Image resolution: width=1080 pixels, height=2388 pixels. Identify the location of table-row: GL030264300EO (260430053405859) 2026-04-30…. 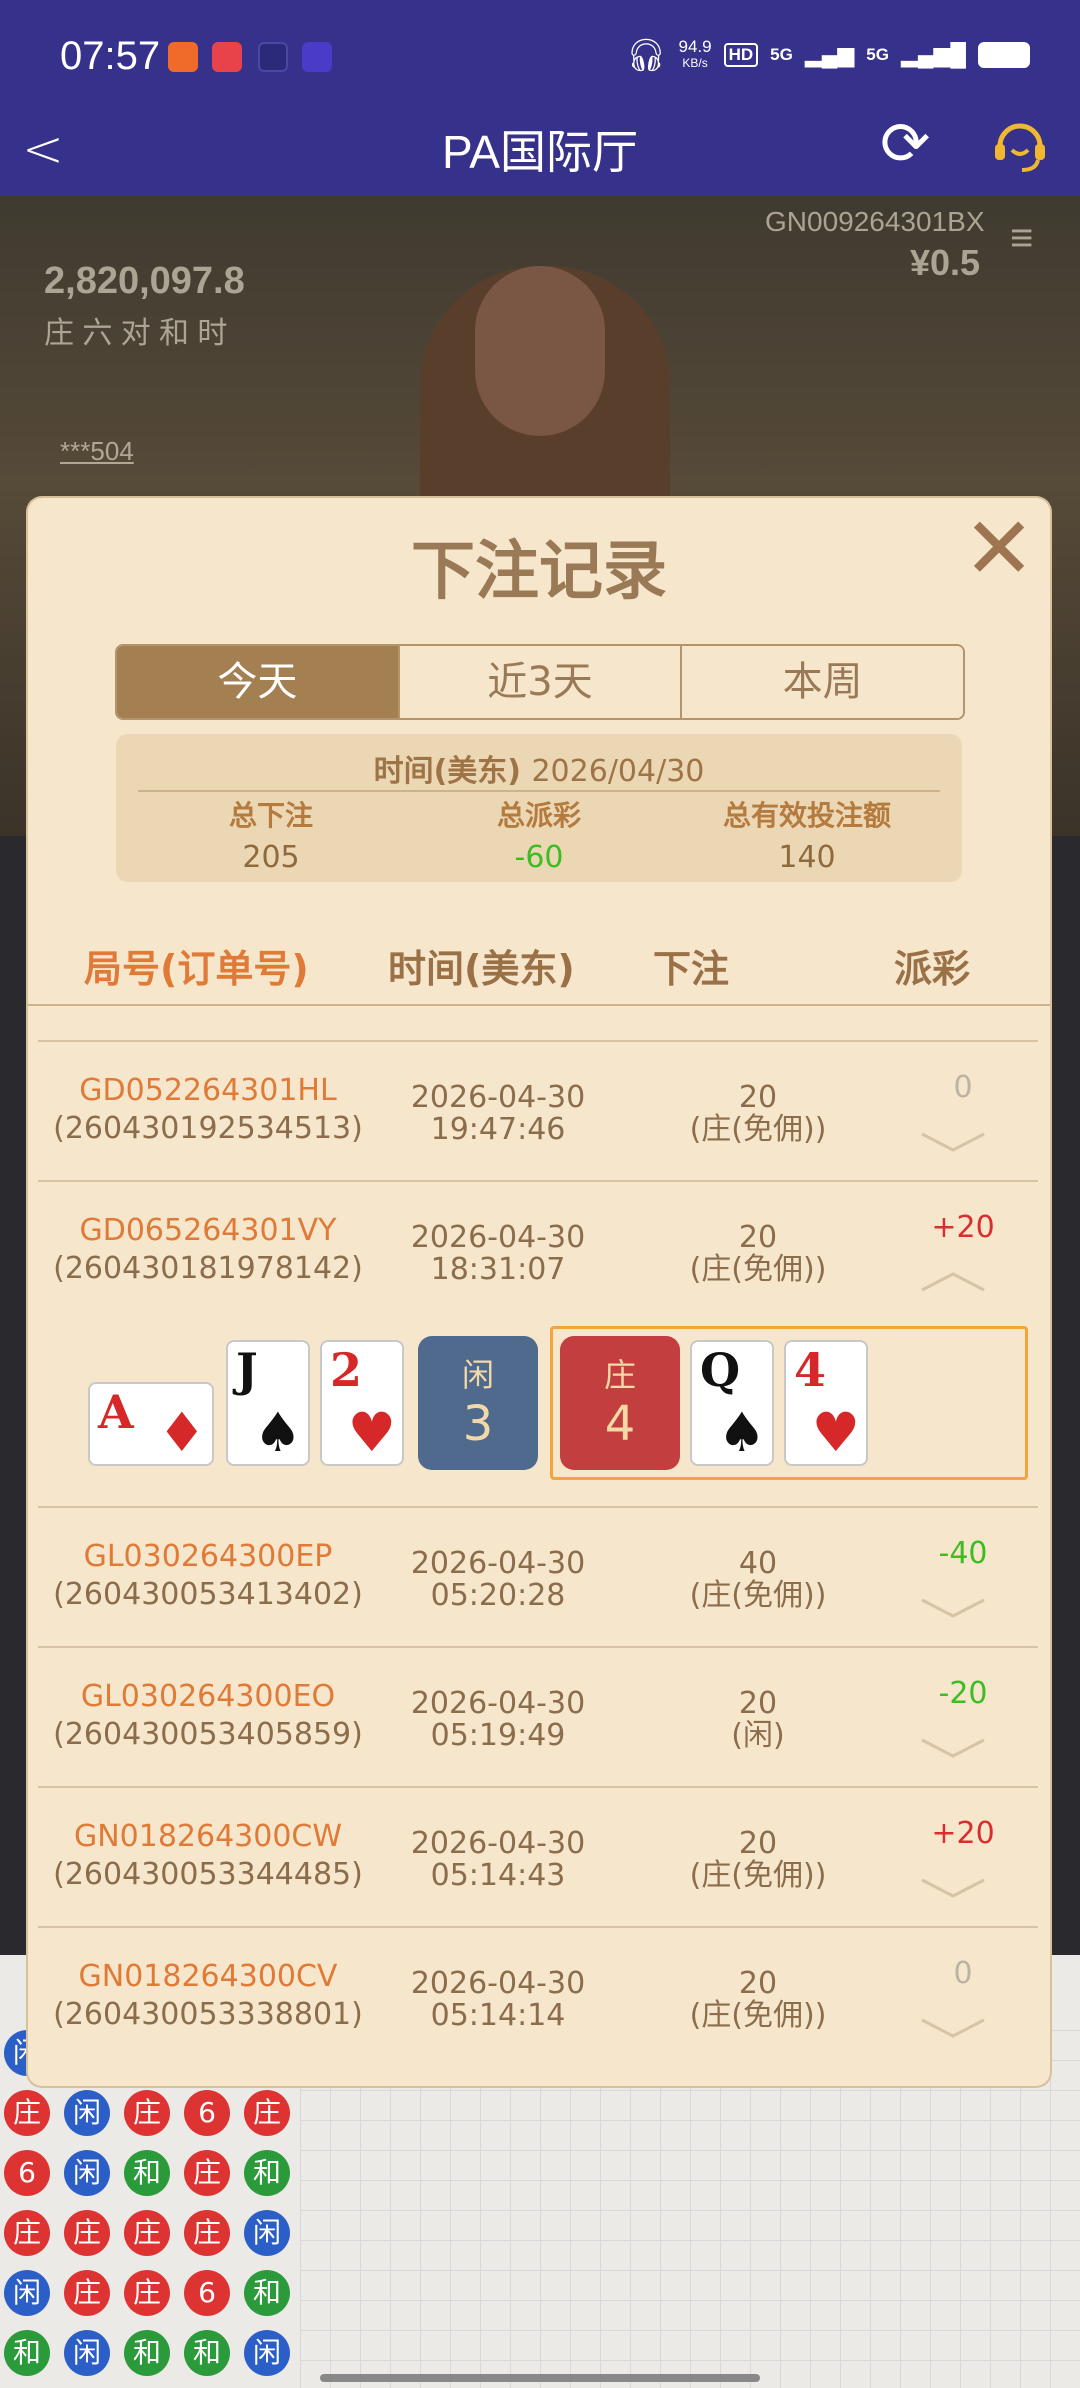
(538, 1716).